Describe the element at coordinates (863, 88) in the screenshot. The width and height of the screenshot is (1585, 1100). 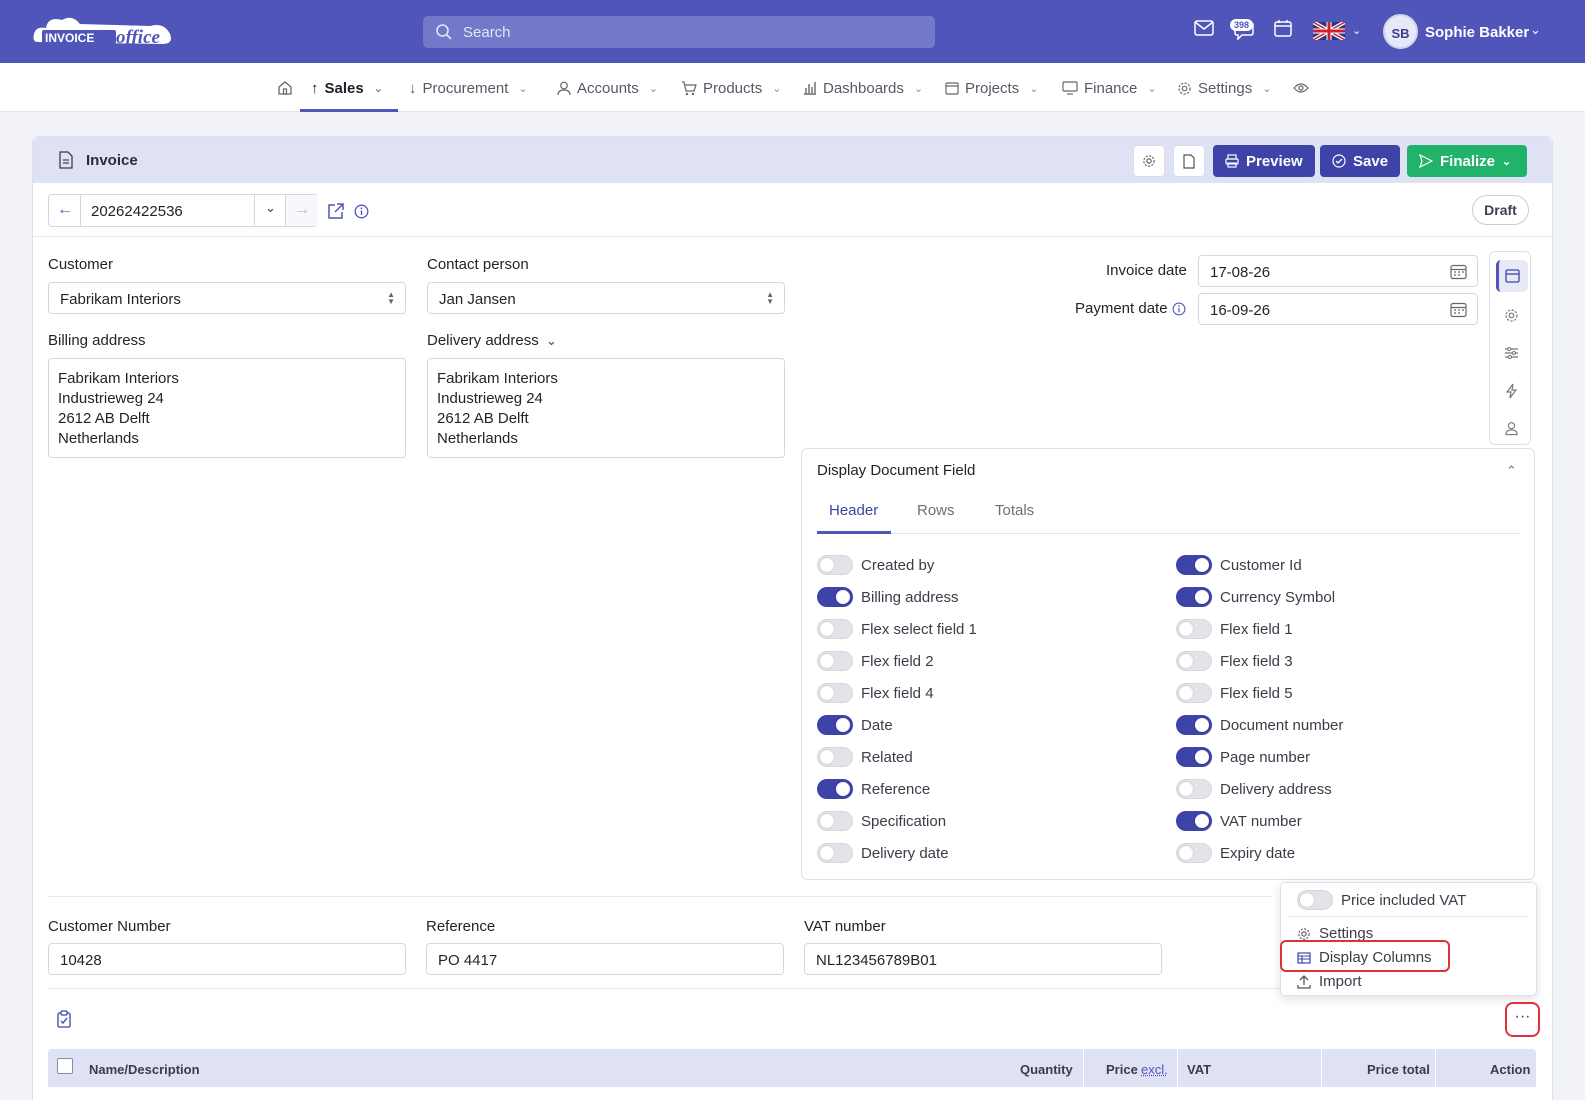
I see `nav-dashboards: Dashboards ⌄` at that location.